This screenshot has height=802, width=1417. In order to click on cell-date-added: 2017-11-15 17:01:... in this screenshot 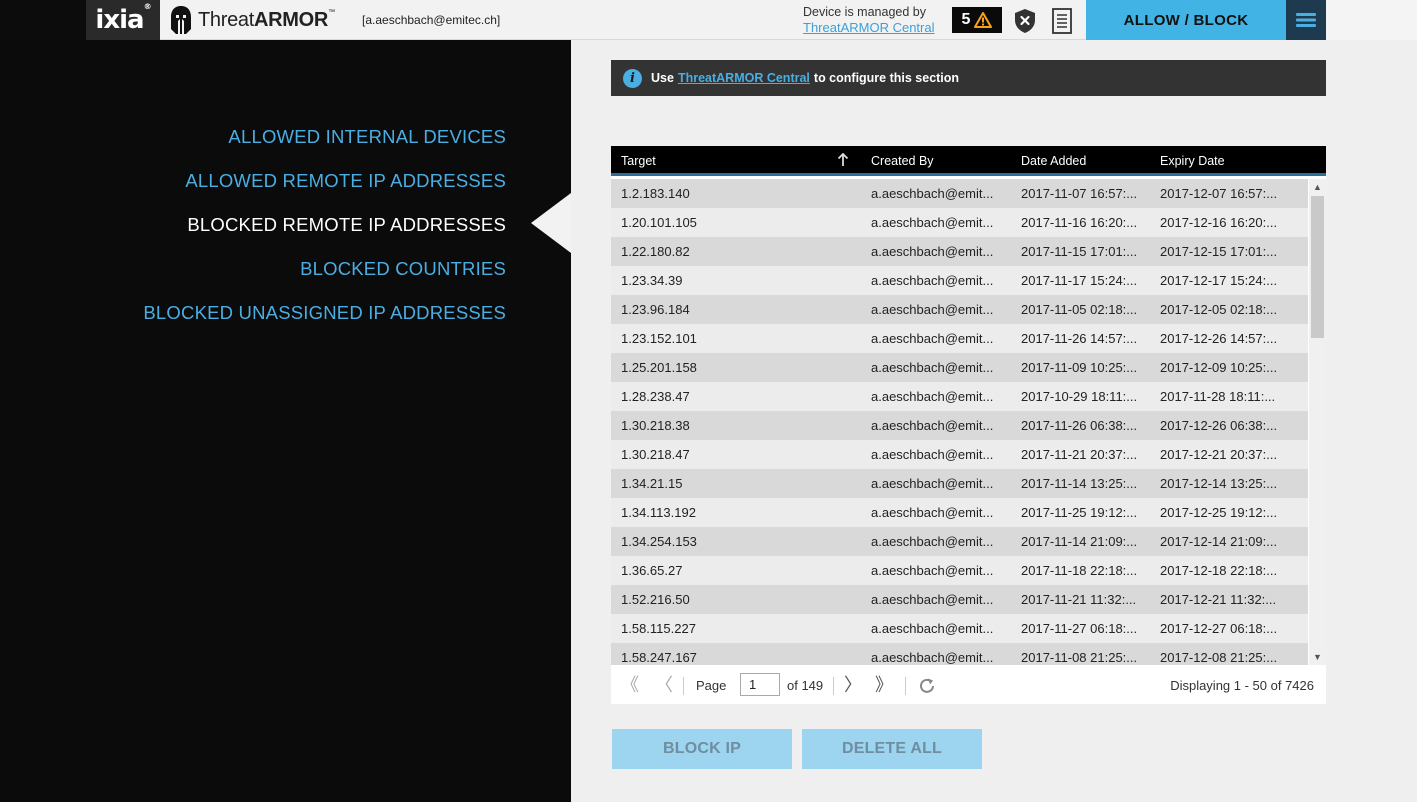, I will do `click(1079, 251)`.